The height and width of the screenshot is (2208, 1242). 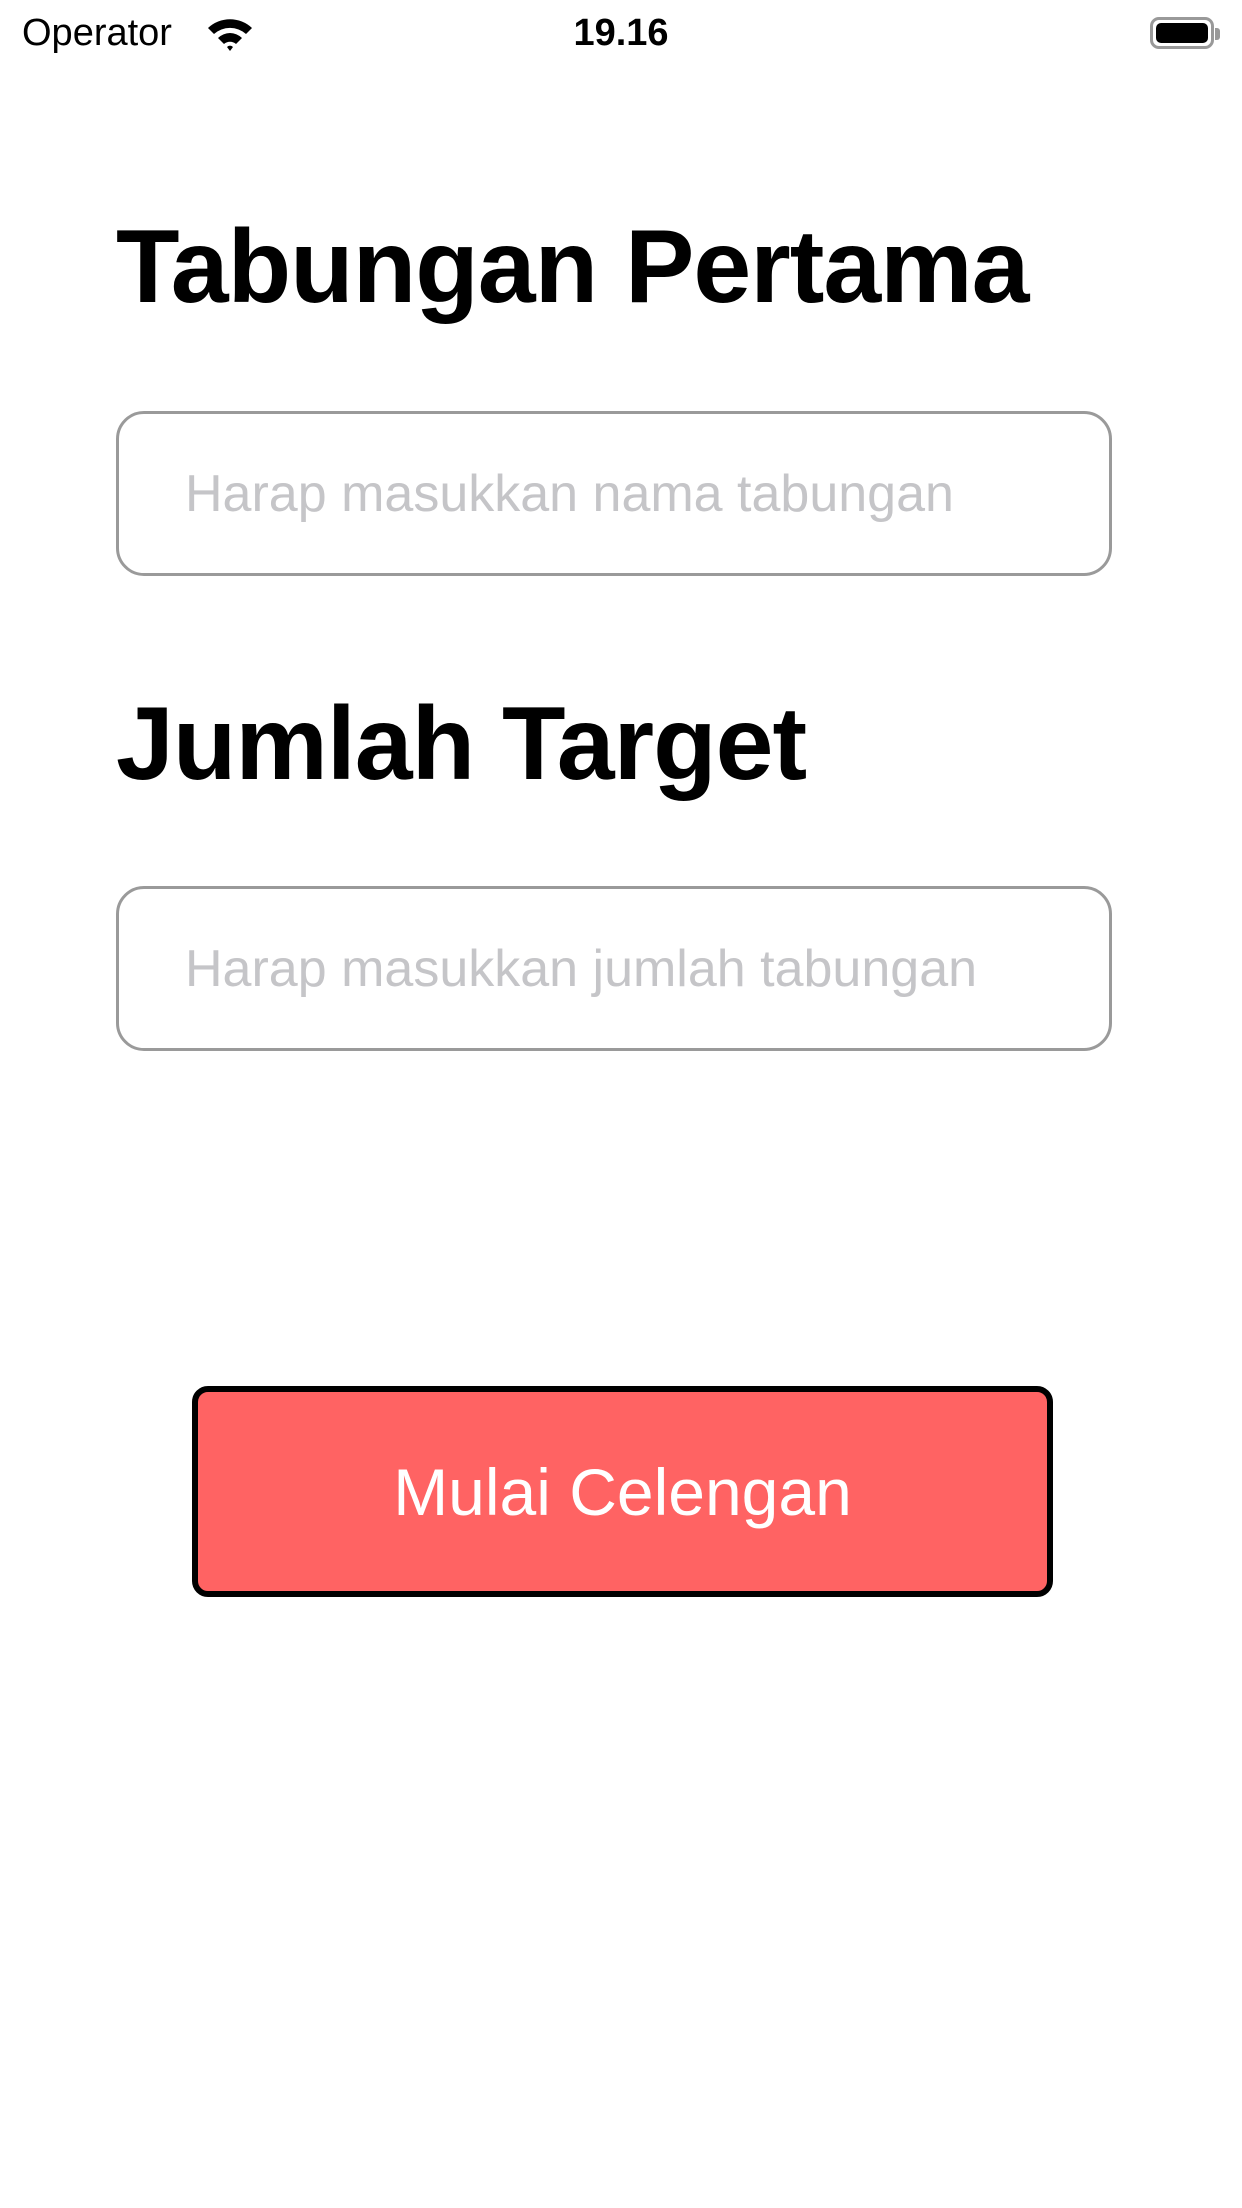 I want to click on savings-name-heading: Tabungan Pertama, so click(x=572, y=267).